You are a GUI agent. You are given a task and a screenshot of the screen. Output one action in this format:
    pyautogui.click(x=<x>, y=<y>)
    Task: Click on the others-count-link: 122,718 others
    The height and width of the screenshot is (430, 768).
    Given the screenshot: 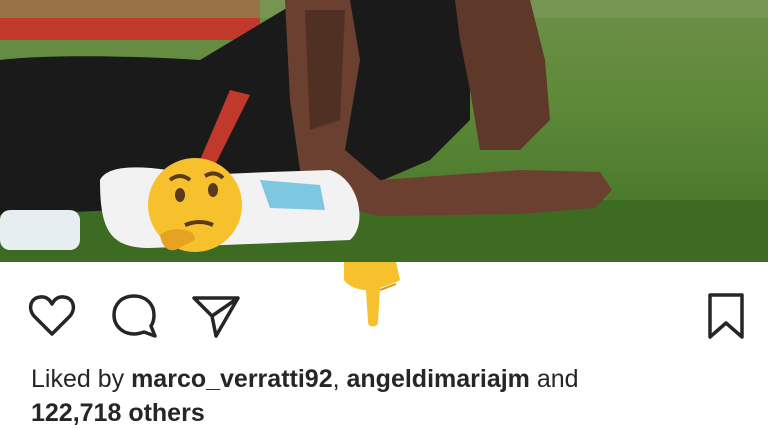 What is the action you would take?
    pyautogui.click(x=118, y=413)
    